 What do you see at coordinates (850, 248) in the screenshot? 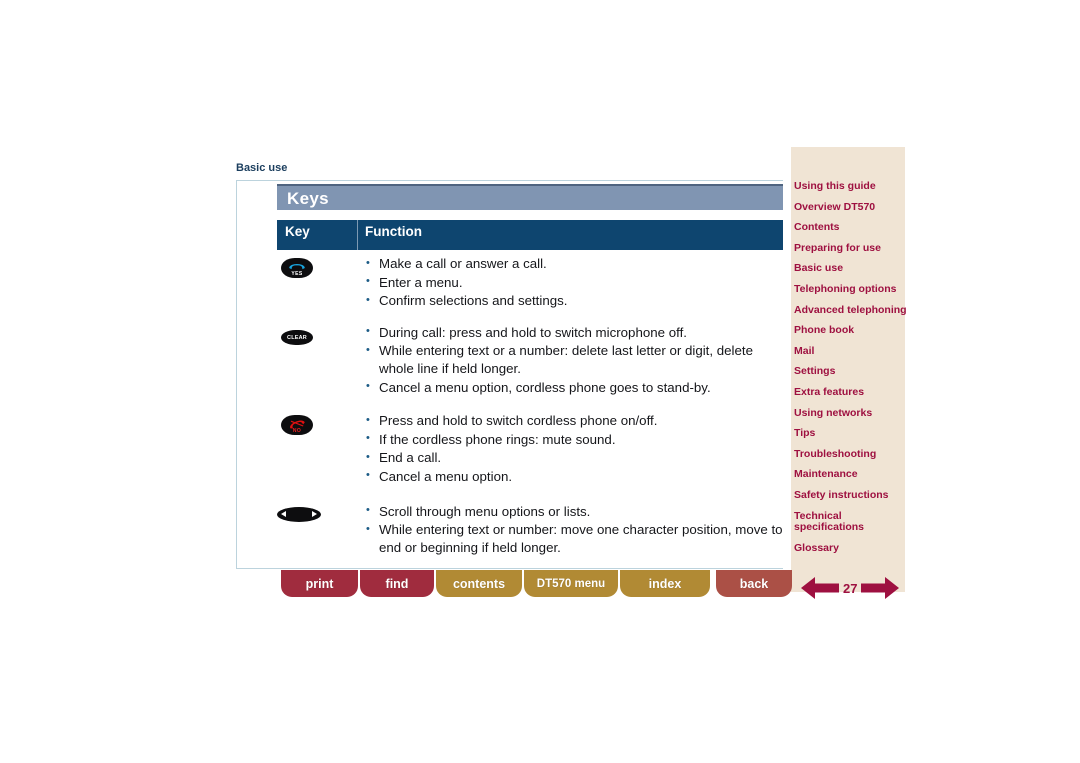
I see `sidebar-item-preparing-for-use: Preparing for use` at bounding box center [850, 248].